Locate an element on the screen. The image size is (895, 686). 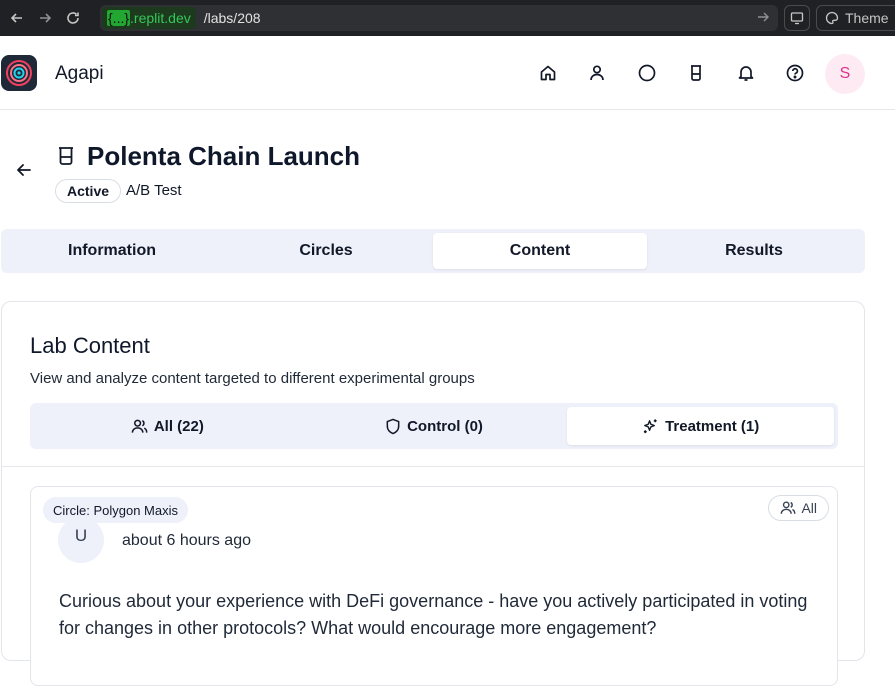
theme-button: Theme is located at coordinates (855, 18).